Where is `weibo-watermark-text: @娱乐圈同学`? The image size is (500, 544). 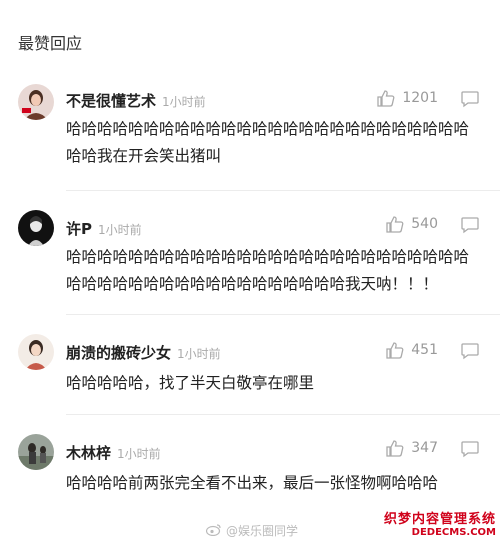 weibo-watermark-text: @娱乐圈同学 is located at coordinates (262, 531).